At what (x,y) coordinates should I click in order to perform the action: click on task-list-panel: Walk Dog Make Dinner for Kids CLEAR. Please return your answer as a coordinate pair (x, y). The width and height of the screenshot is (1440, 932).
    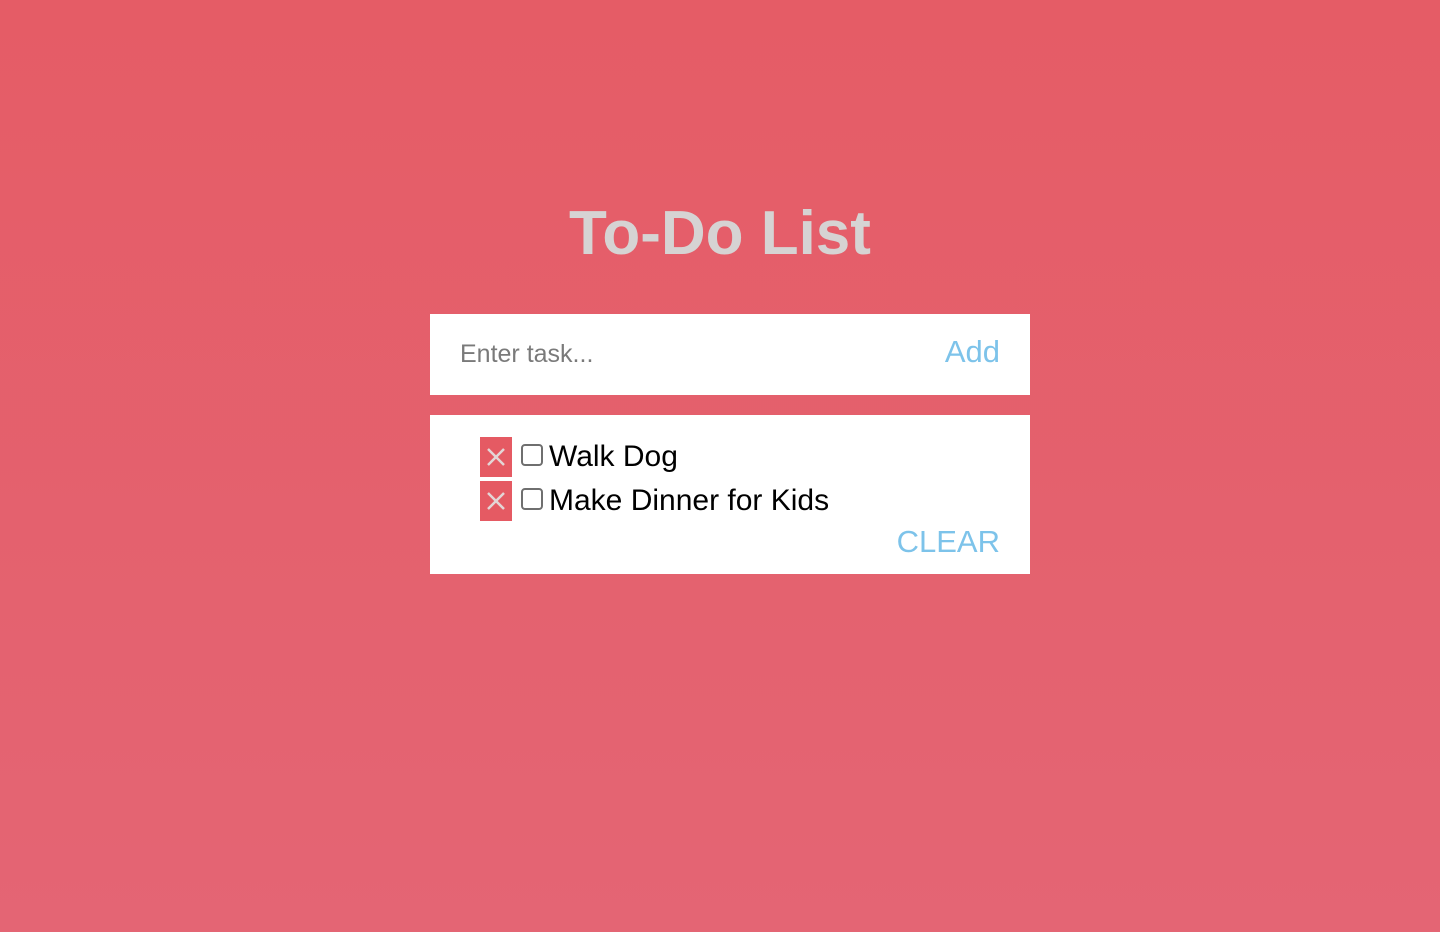
    Looking at the image, I should click on (730, 494).